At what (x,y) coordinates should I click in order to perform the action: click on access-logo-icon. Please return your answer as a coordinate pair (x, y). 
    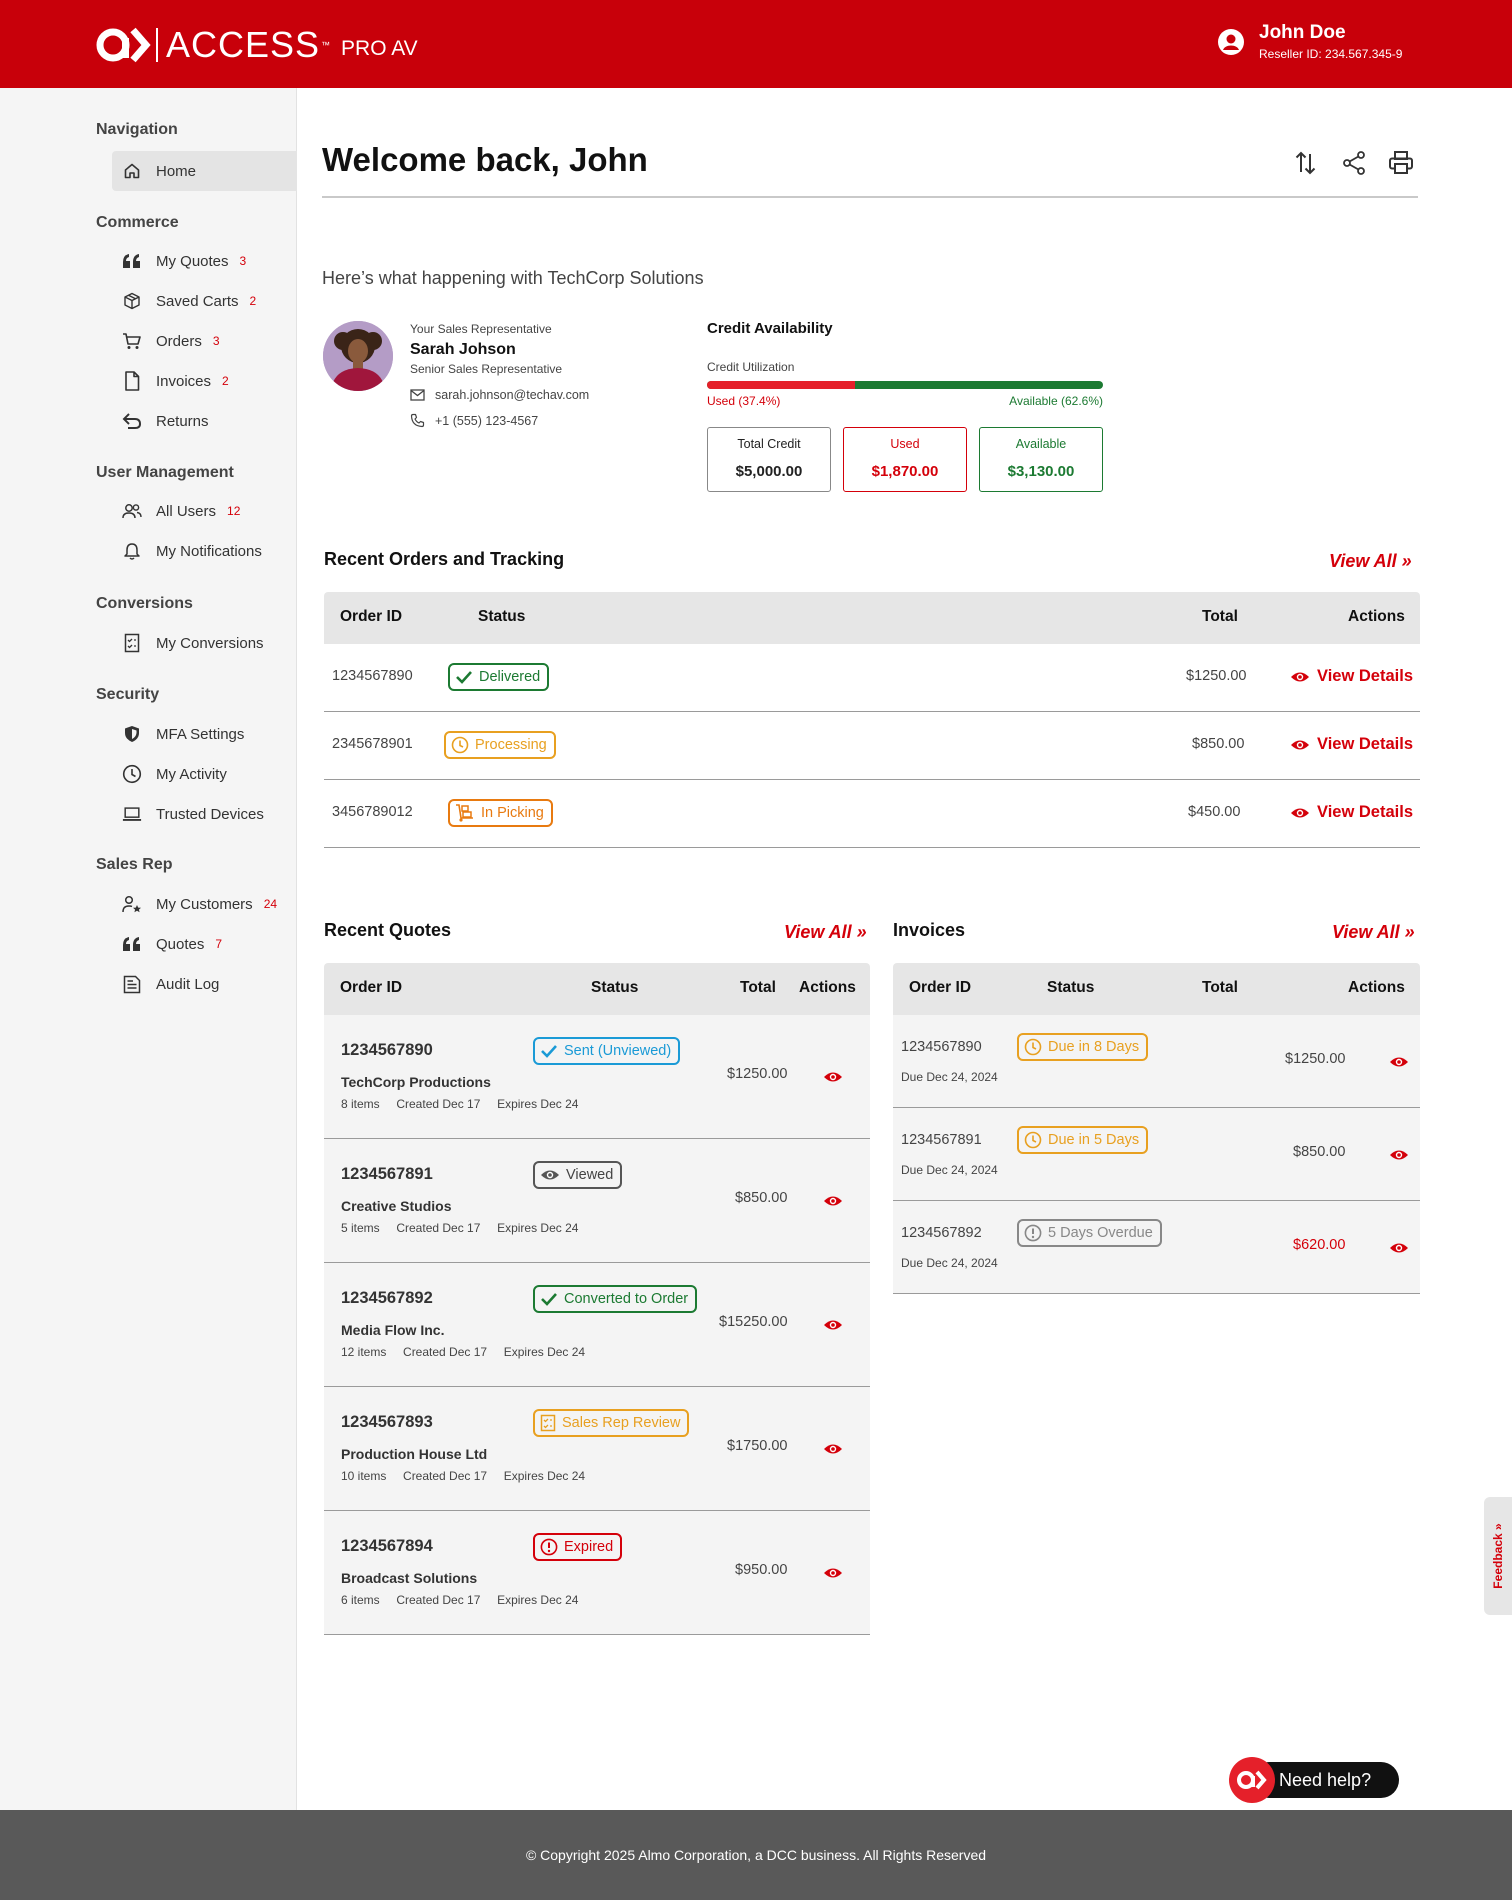
    Looking at the image, I should click on (123, 45).